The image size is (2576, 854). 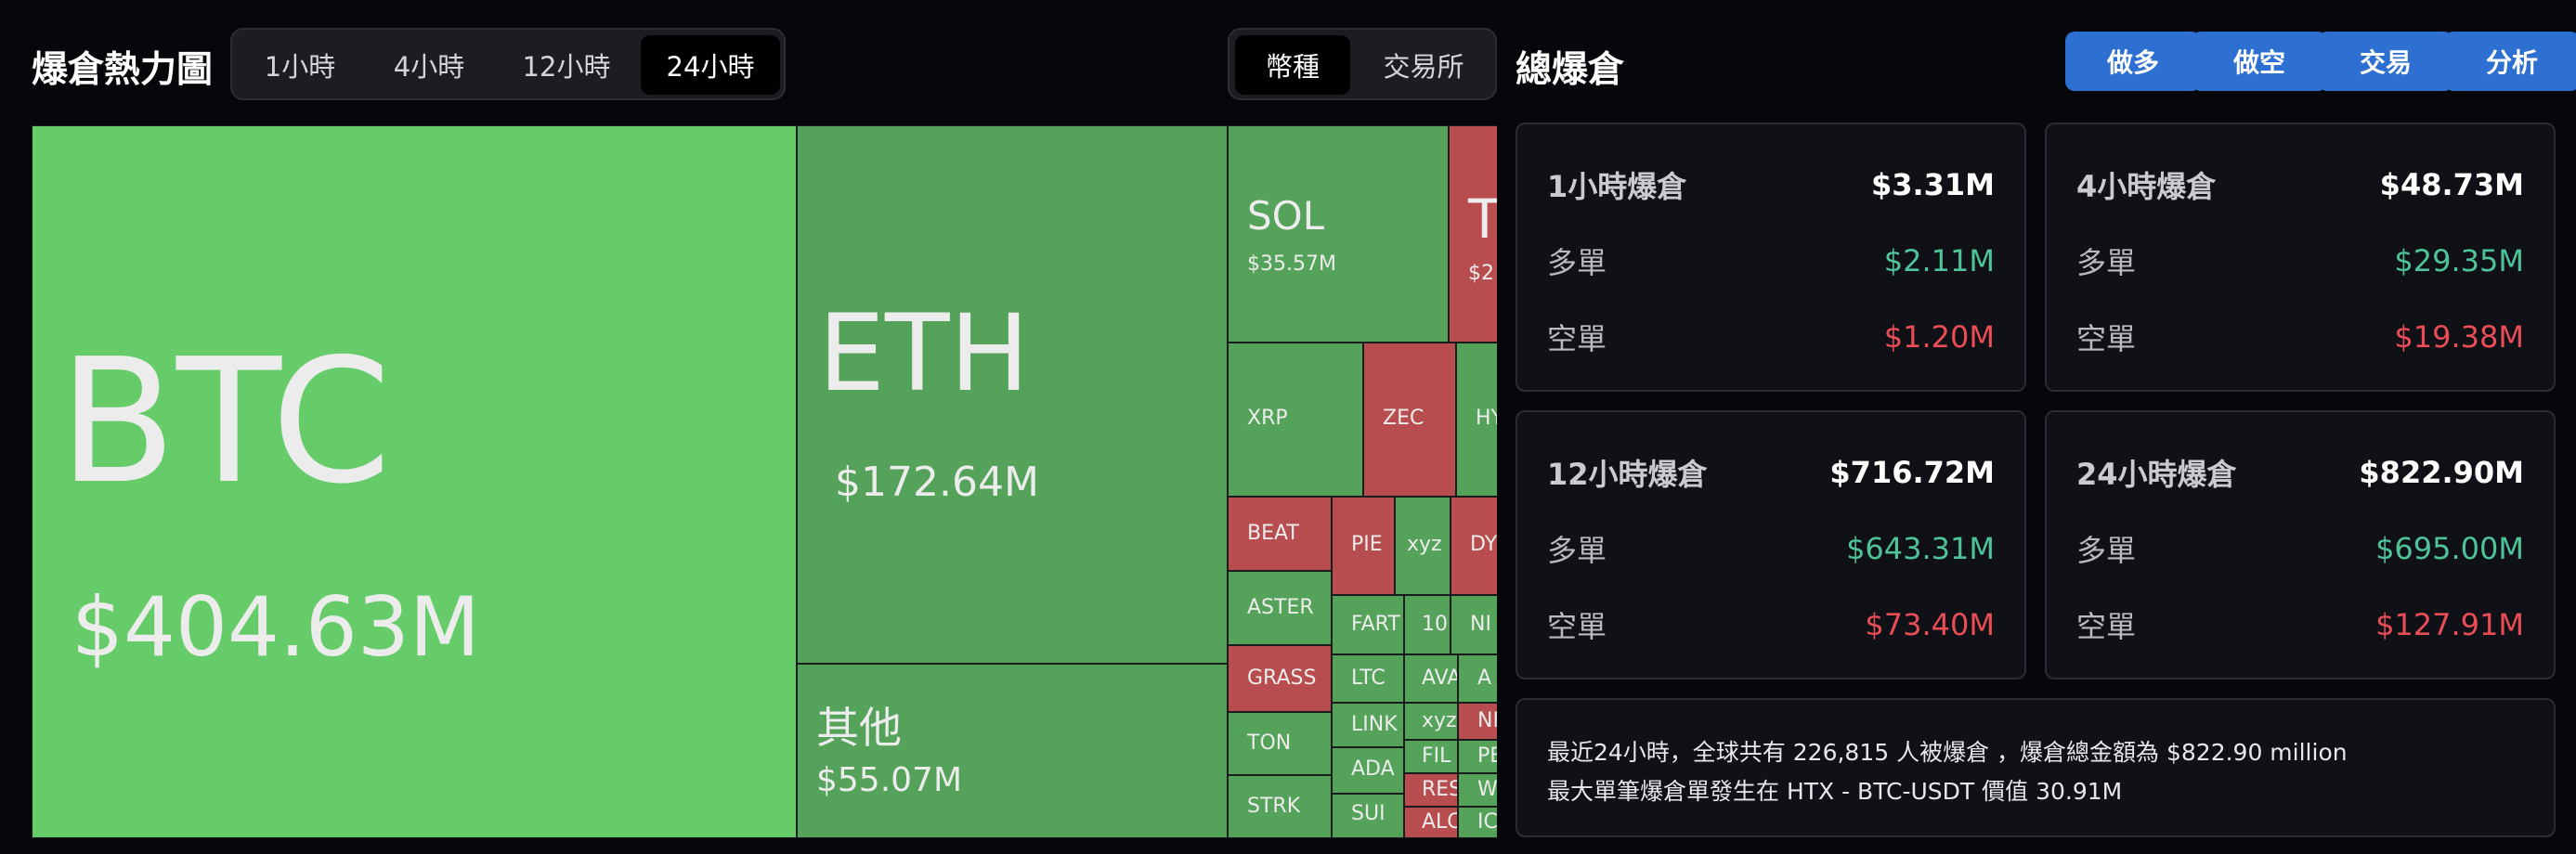 What do you see at coordinates (1367, 545) in the screenshot?
I see `tile-symbol: PIE` at bounding box center [1367, 545].